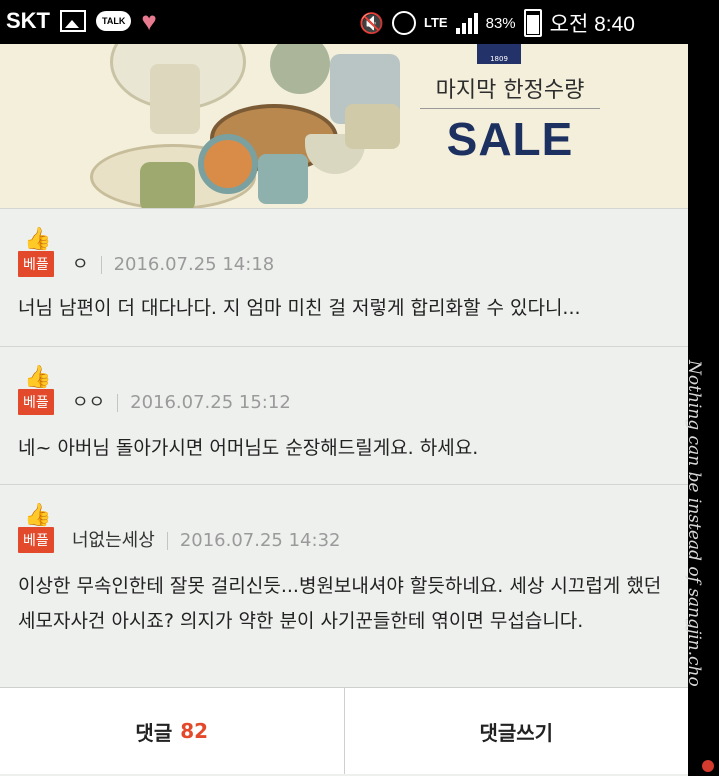 This screenshot has height=776, width=719. Describe the element at coordinates (194, 264) in the screenshot. I see `comment-date: 2016.07.25 14:18` at that location.